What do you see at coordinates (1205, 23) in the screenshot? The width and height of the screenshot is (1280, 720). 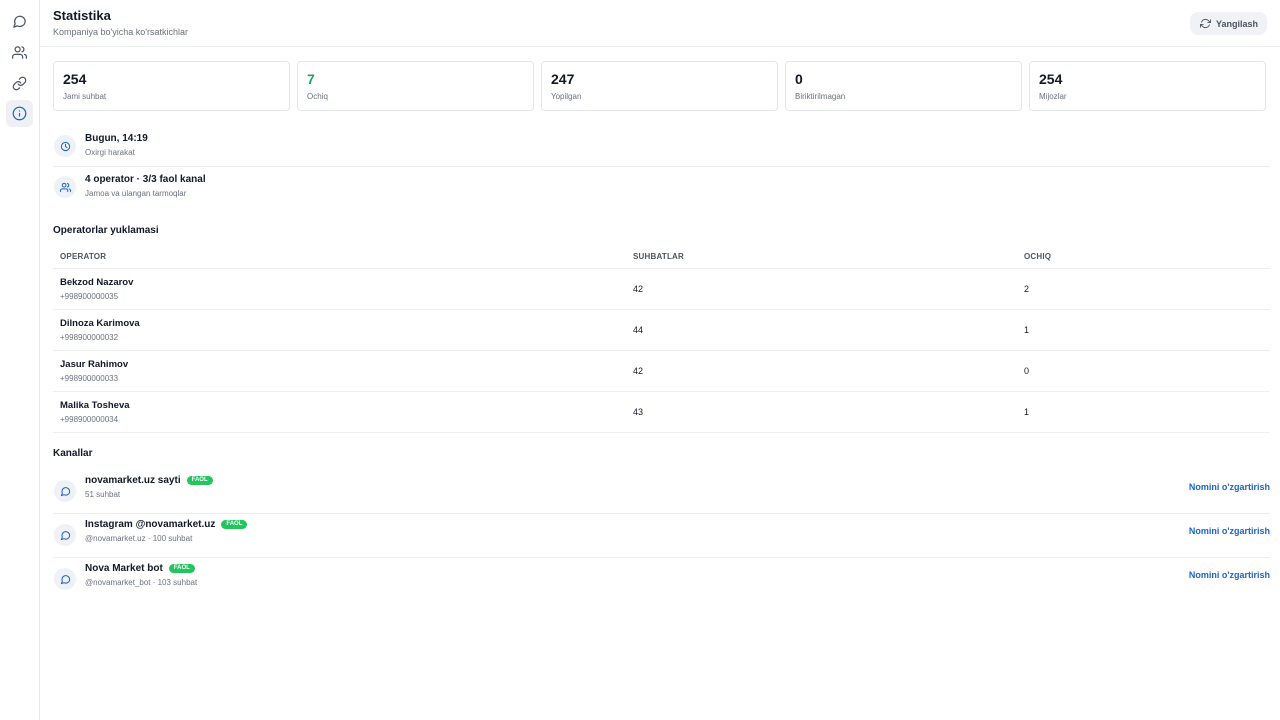 I see `refresh-icon` at bounding box center [1205, 23].